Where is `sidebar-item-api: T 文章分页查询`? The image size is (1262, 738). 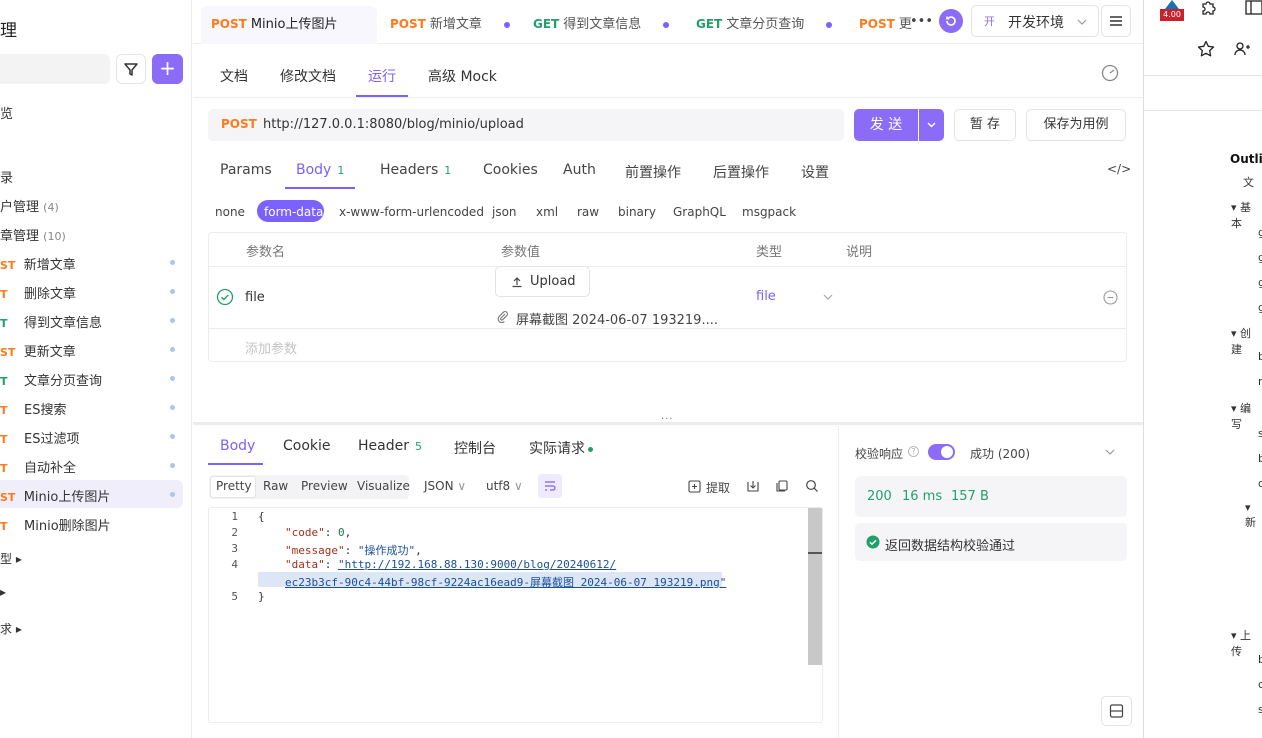
sidebar-item-api: T 文章分页查询 is located at coordinates (51, 379).